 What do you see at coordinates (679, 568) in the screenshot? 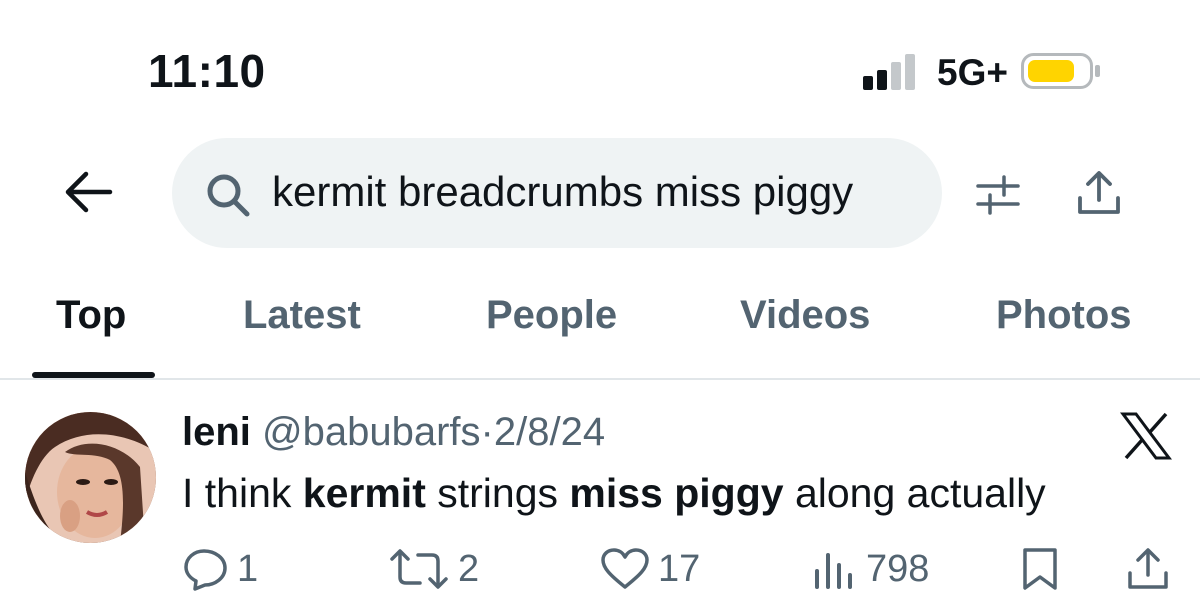
I see `like-count: 17` at bounding box center [679, 568].